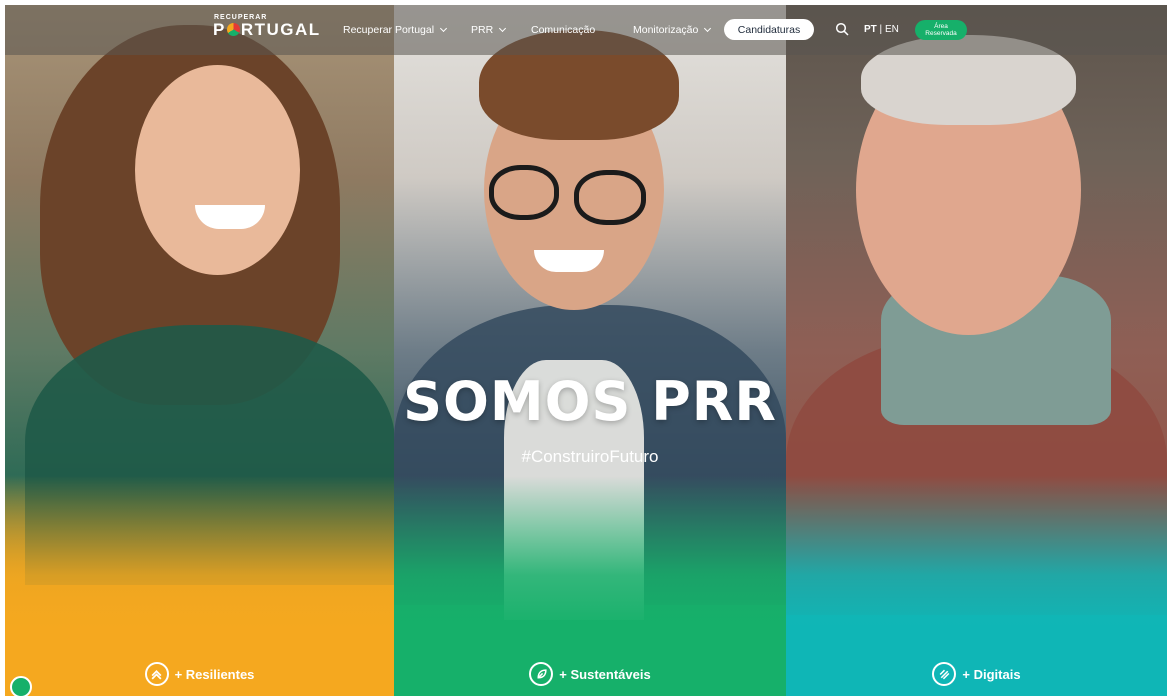  I want to click on accessibility-icon, so click(21, 686).